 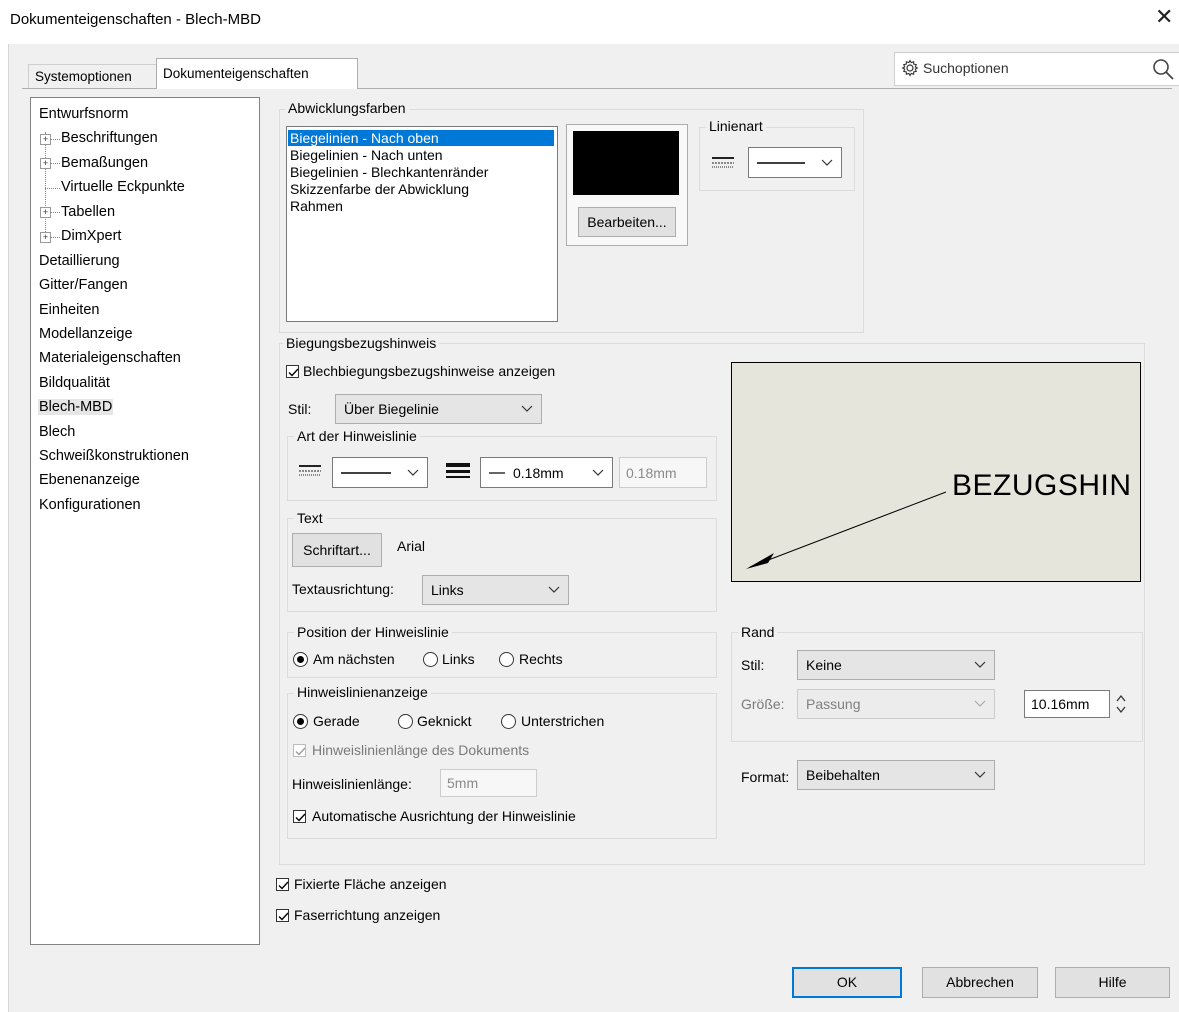 What do you see at coordinates (370, 884) in the screenshot?
I see `fixed-face-label: Fixierte Fläche anzeigen` at bounding box center [370, 884].